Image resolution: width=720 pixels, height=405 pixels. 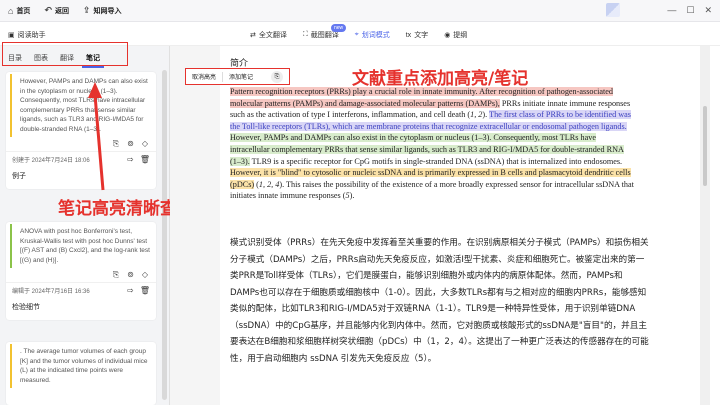 What do you see at coordinates (705, 146) in the screenshot?
I see `scroll-thumb` at bounding box center [705, 146].